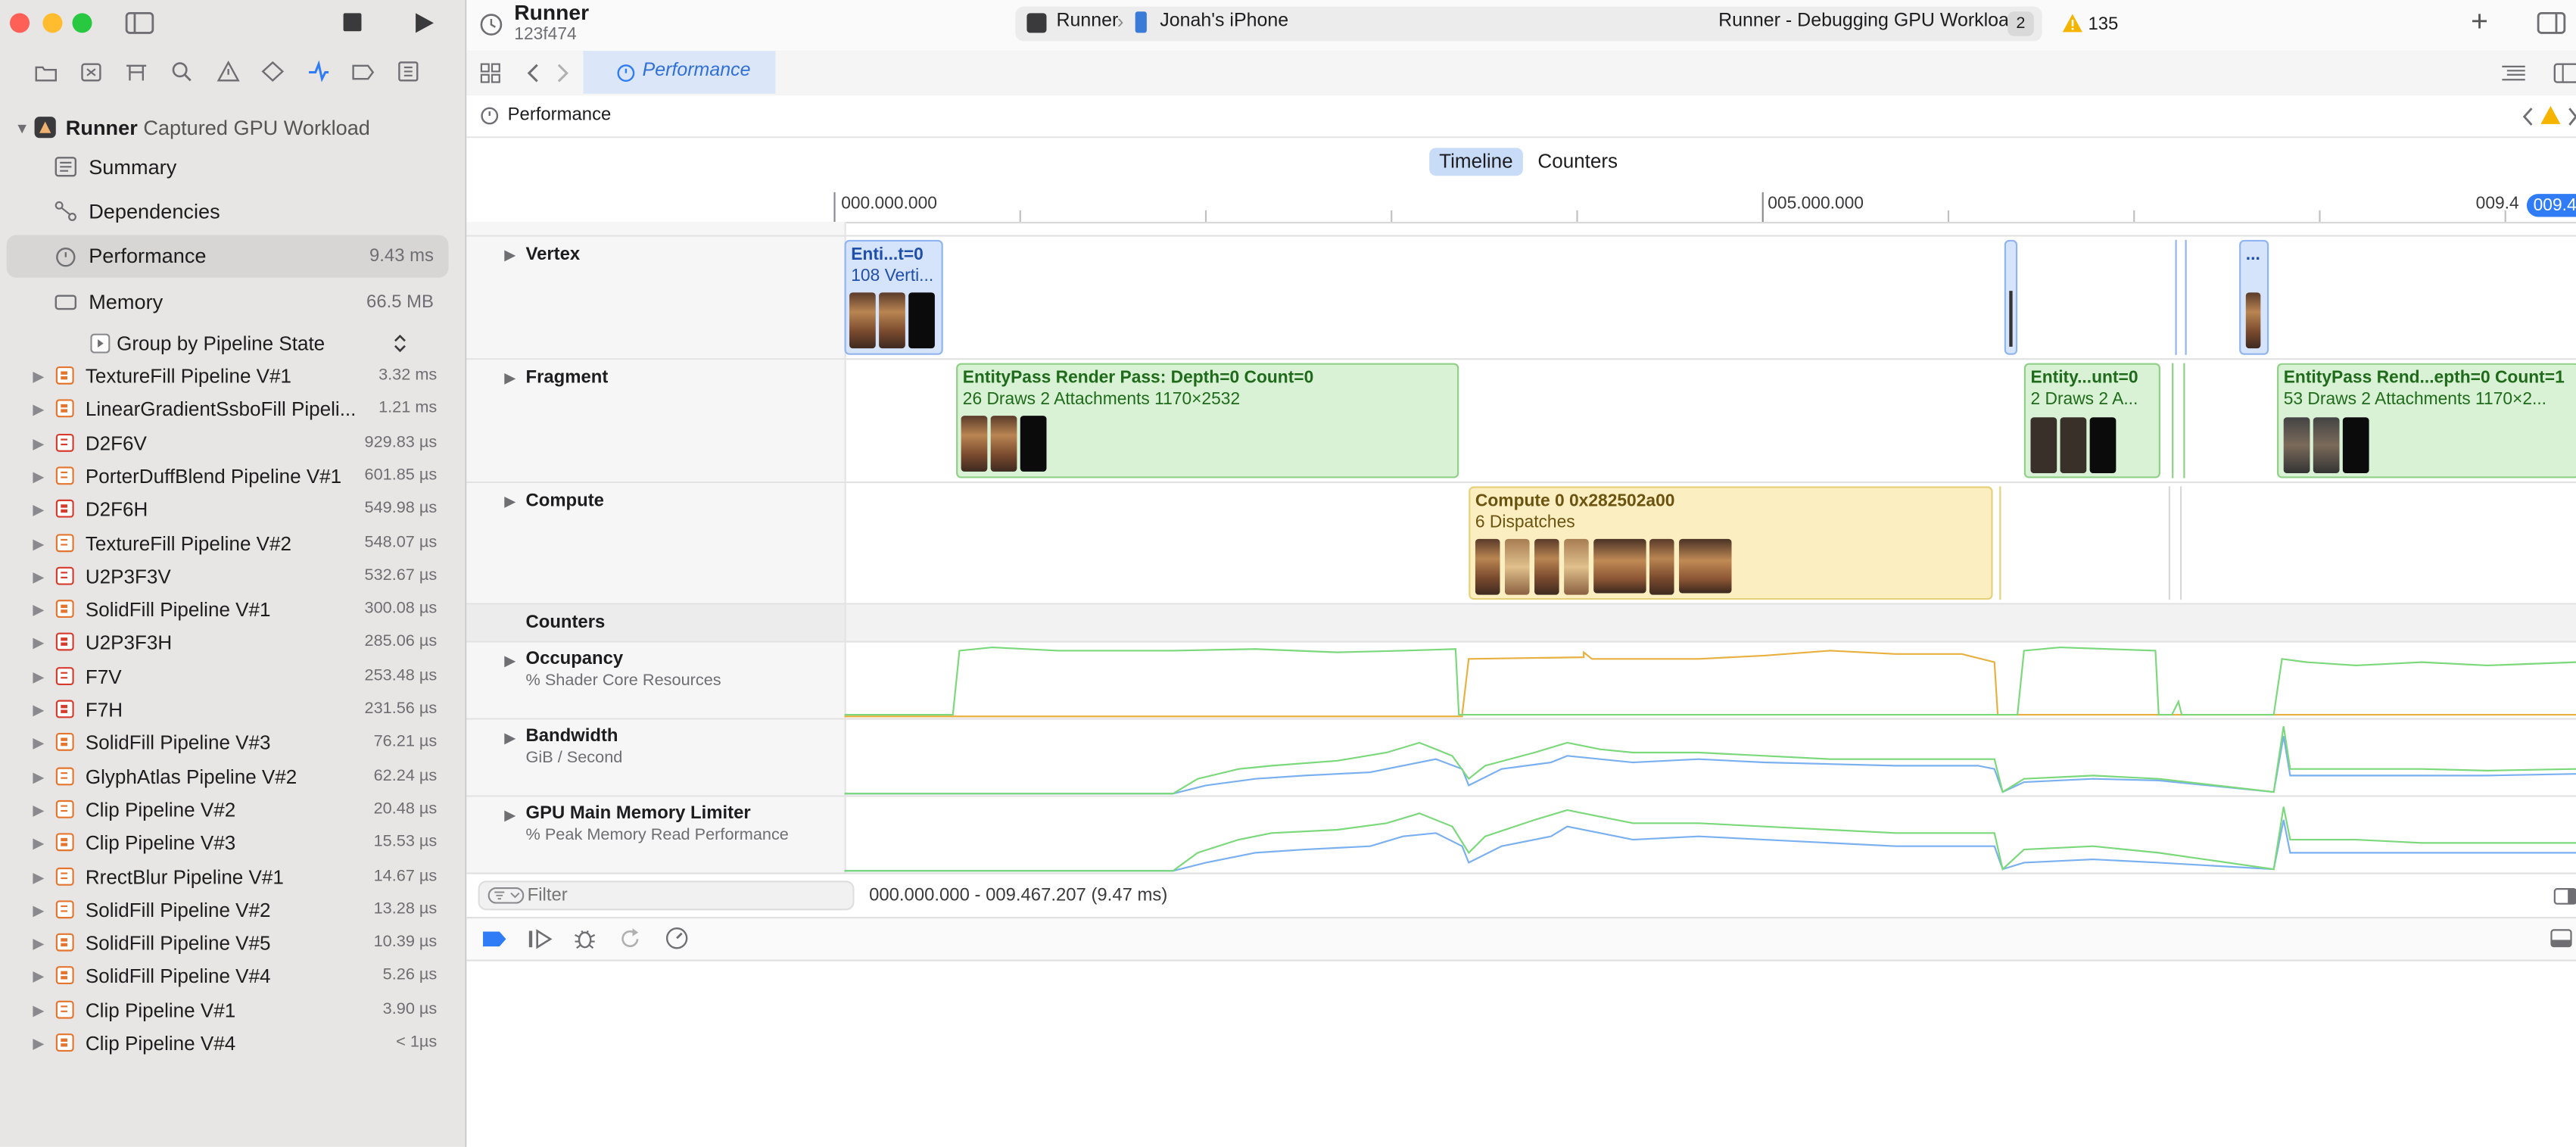 This screenshot has height=1147, width=2576. I want to click on debug-navigator-icon, so click(318, 71).